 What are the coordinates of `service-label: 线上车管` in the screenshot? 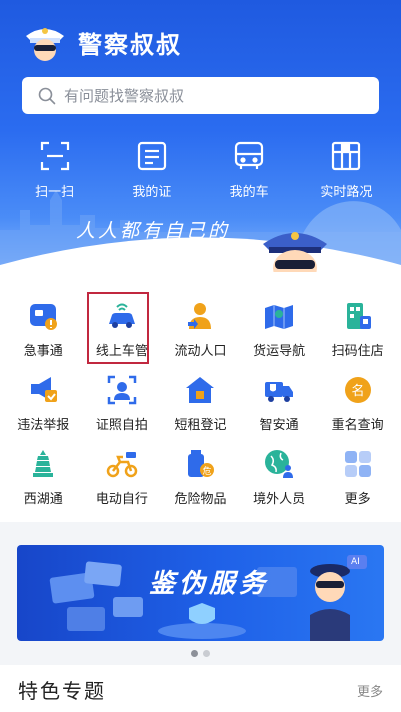 It's located at (121, 351).